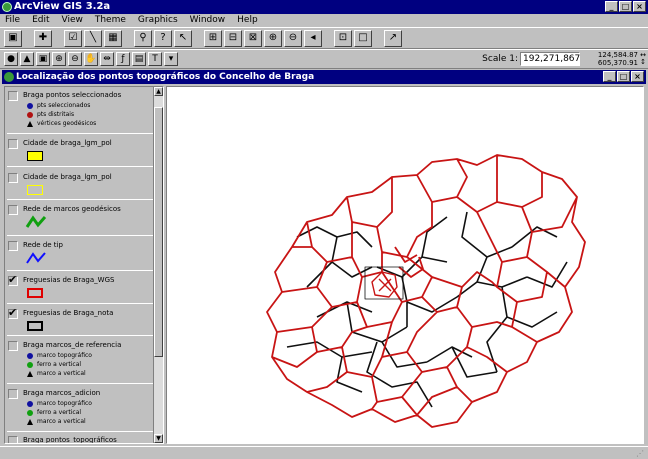 The image size is (648, 459). Describe the element at coordinates (208, 20) in the screenshot. I see `menu-window: Window` at that location.